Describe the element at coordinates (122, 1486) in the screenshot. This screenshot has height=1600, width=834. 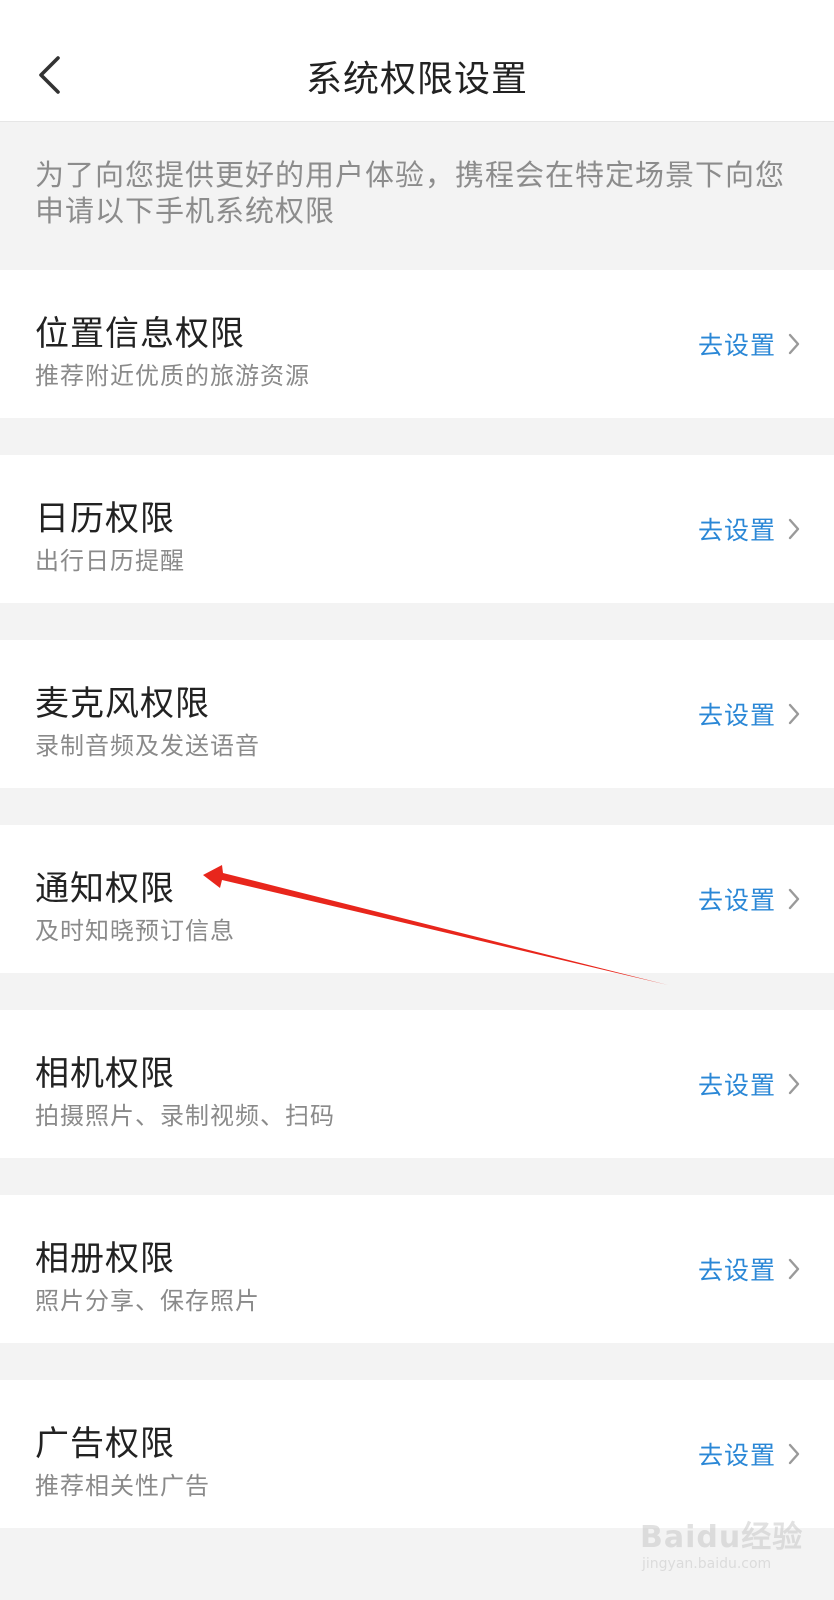
I see `permission-description: 推荐相关性广告` at that location.